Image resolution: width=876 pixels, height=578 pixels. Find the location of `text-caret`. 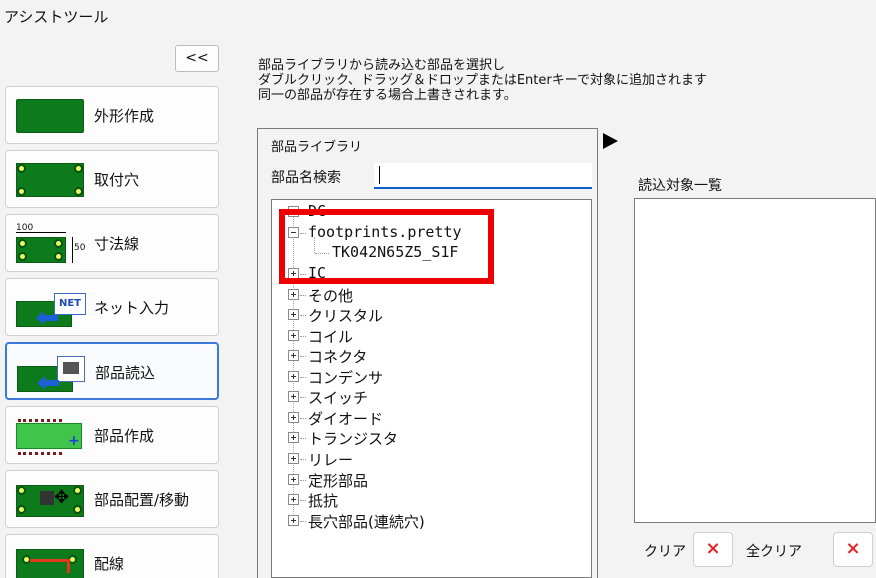

text-caret is located at coordinates (379, 175).